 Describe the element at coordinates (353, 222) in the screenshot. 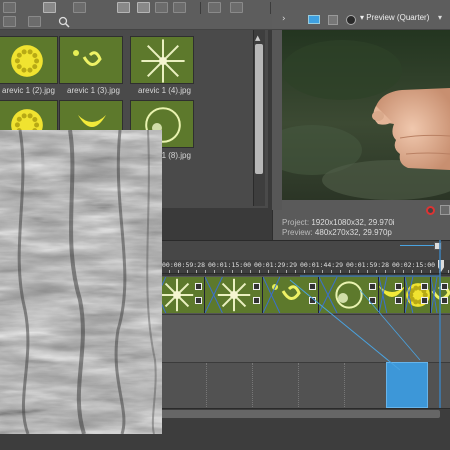

I see `project-value: 1920x1080x32, 29.970i` at that location.